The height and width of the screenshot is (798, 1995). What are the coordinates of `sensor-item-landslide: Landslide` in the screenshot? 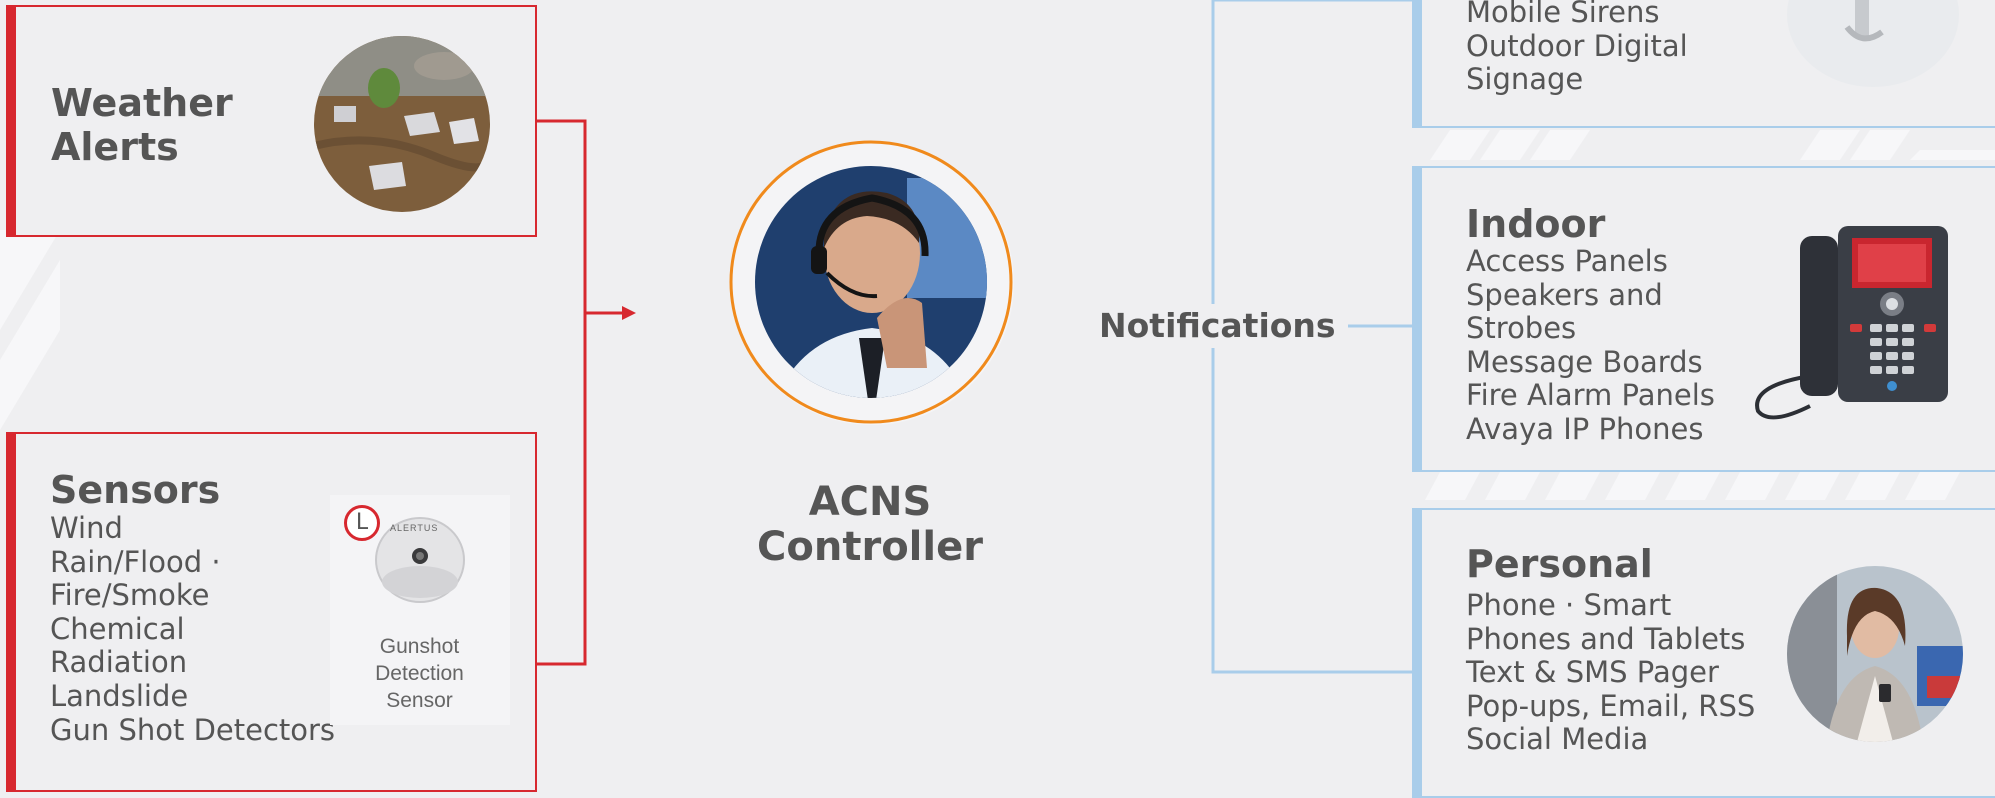 It's located at (119, 695).